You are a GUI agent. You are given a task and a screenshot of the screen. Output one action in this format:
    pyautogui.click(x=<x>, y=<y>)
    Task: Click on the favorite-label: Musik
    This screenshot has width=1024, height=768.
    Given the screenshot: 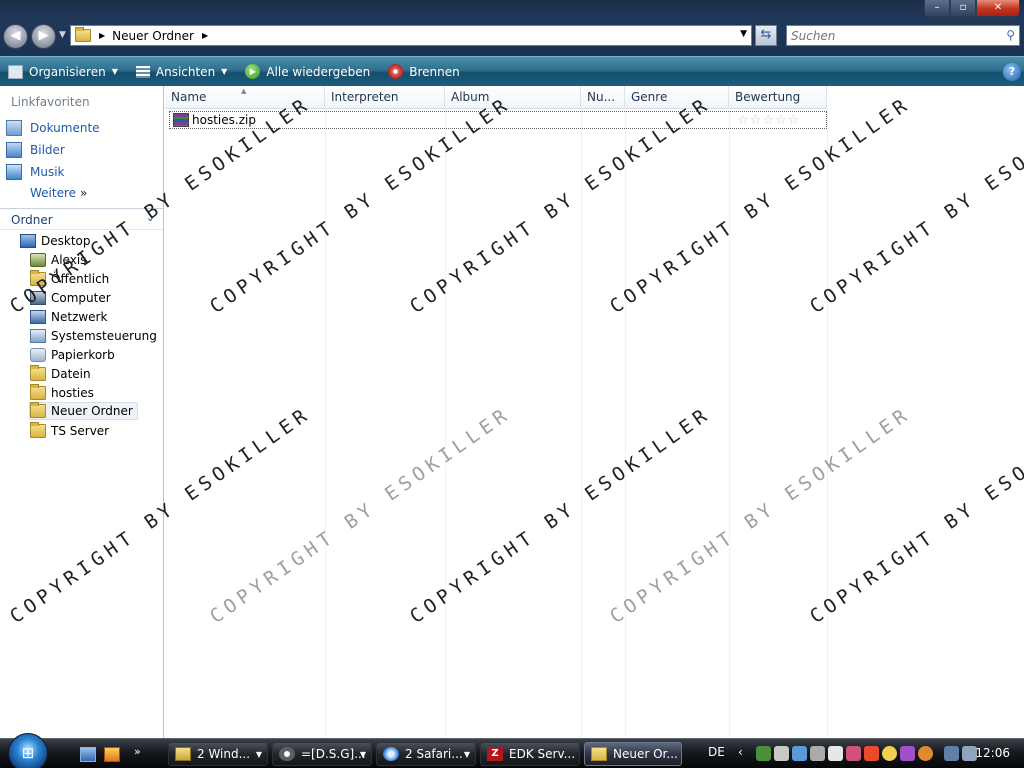 What is the action you would take?
    pyautogui.click(x=47, y=172)
    